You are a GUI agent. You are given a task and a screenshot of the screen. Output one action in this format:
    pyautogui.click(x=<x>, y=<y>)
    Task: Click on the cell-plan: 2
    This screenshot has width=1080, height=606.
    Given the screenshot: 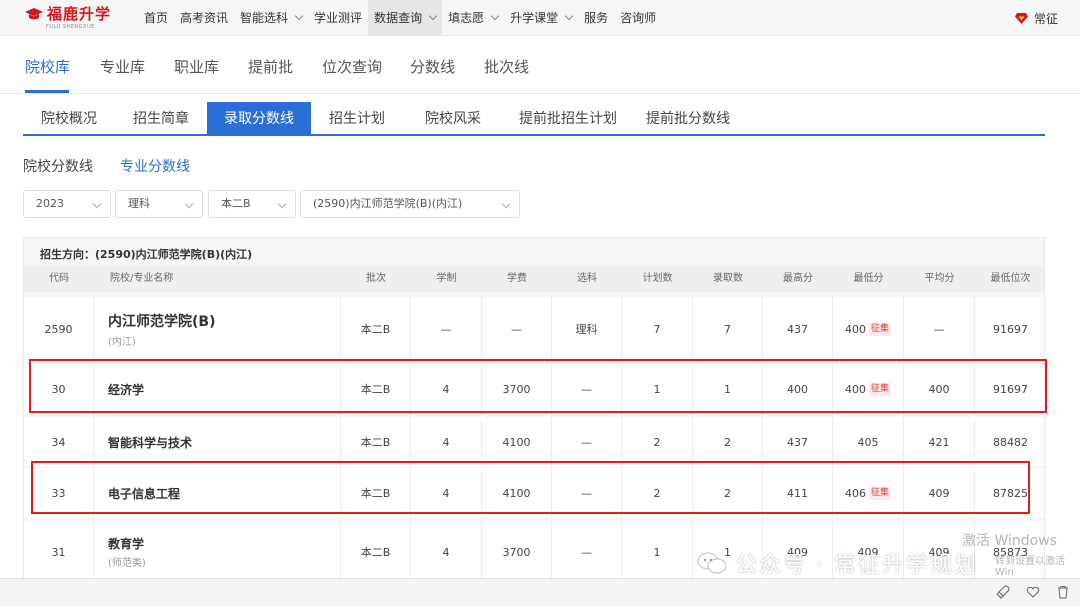 What is the action you would take?
    pyautogui.click(x=657, y=442)
    